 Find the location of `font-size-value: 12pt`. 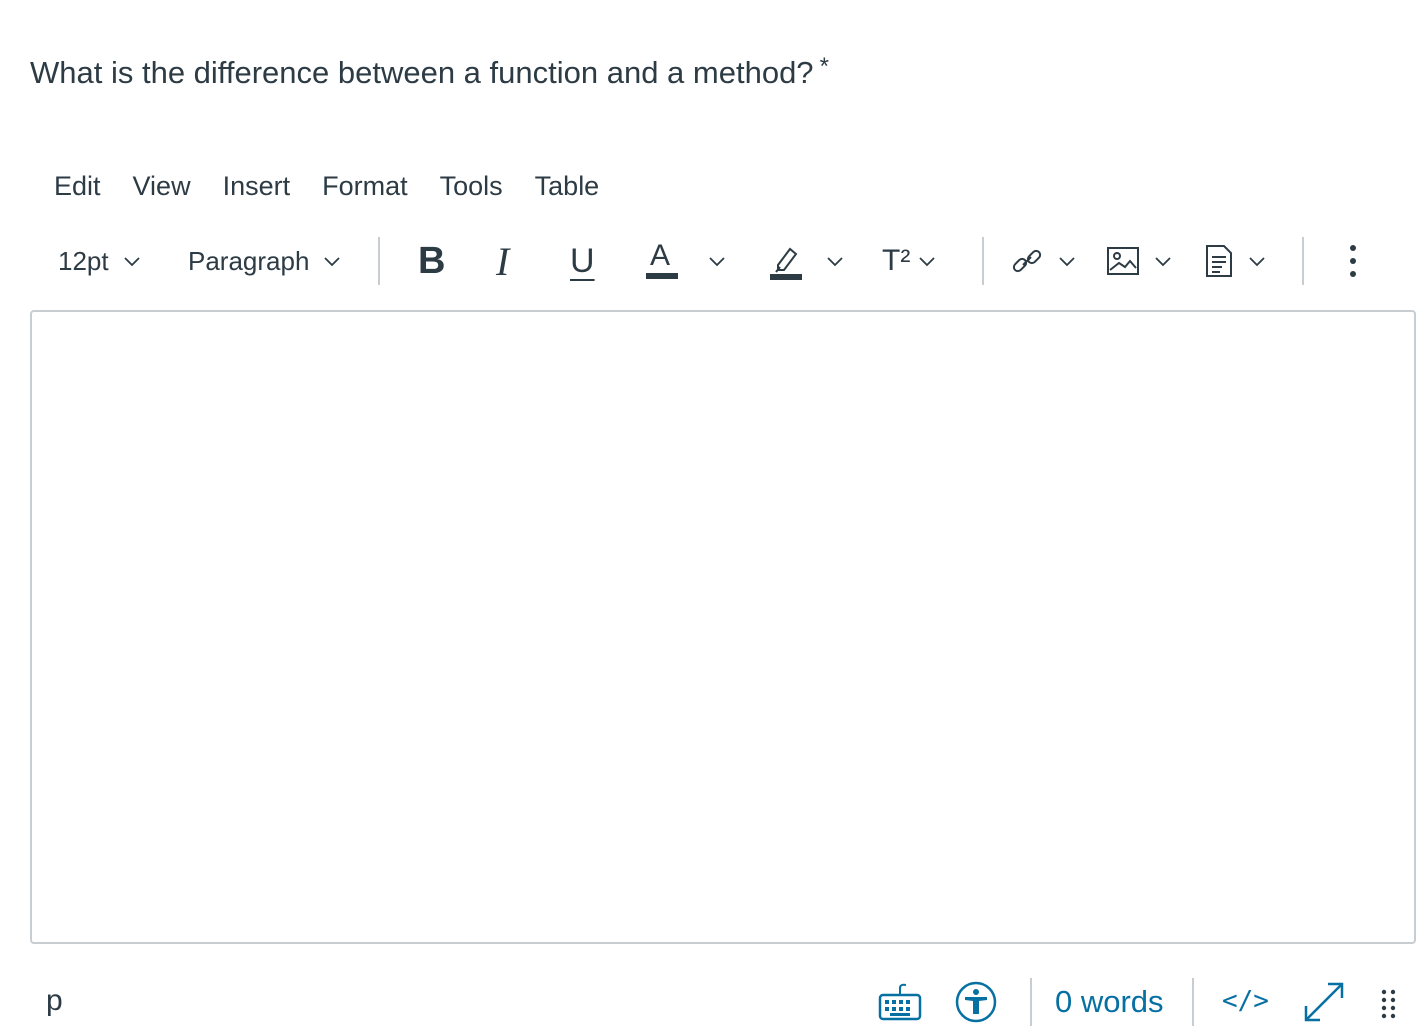

font-size-value: 12pt is located at coordinates (83, 260).